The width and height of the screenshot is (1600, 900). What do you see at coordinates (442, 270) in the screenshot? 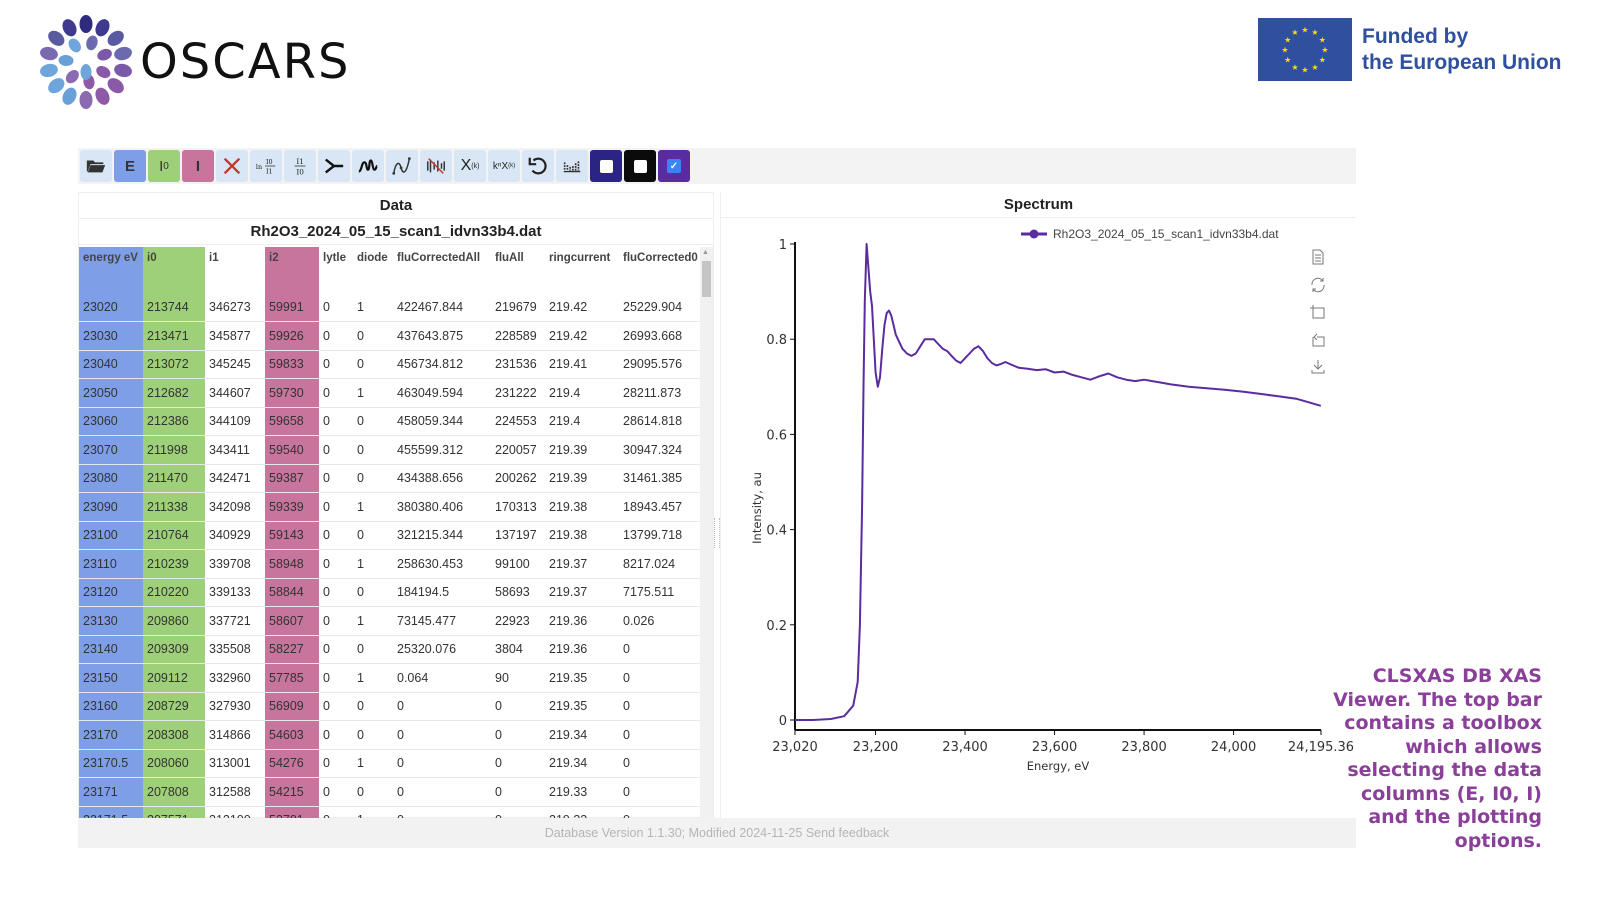
I see `column-header: fluCorrectedAll` at bounding box center [442, 270].